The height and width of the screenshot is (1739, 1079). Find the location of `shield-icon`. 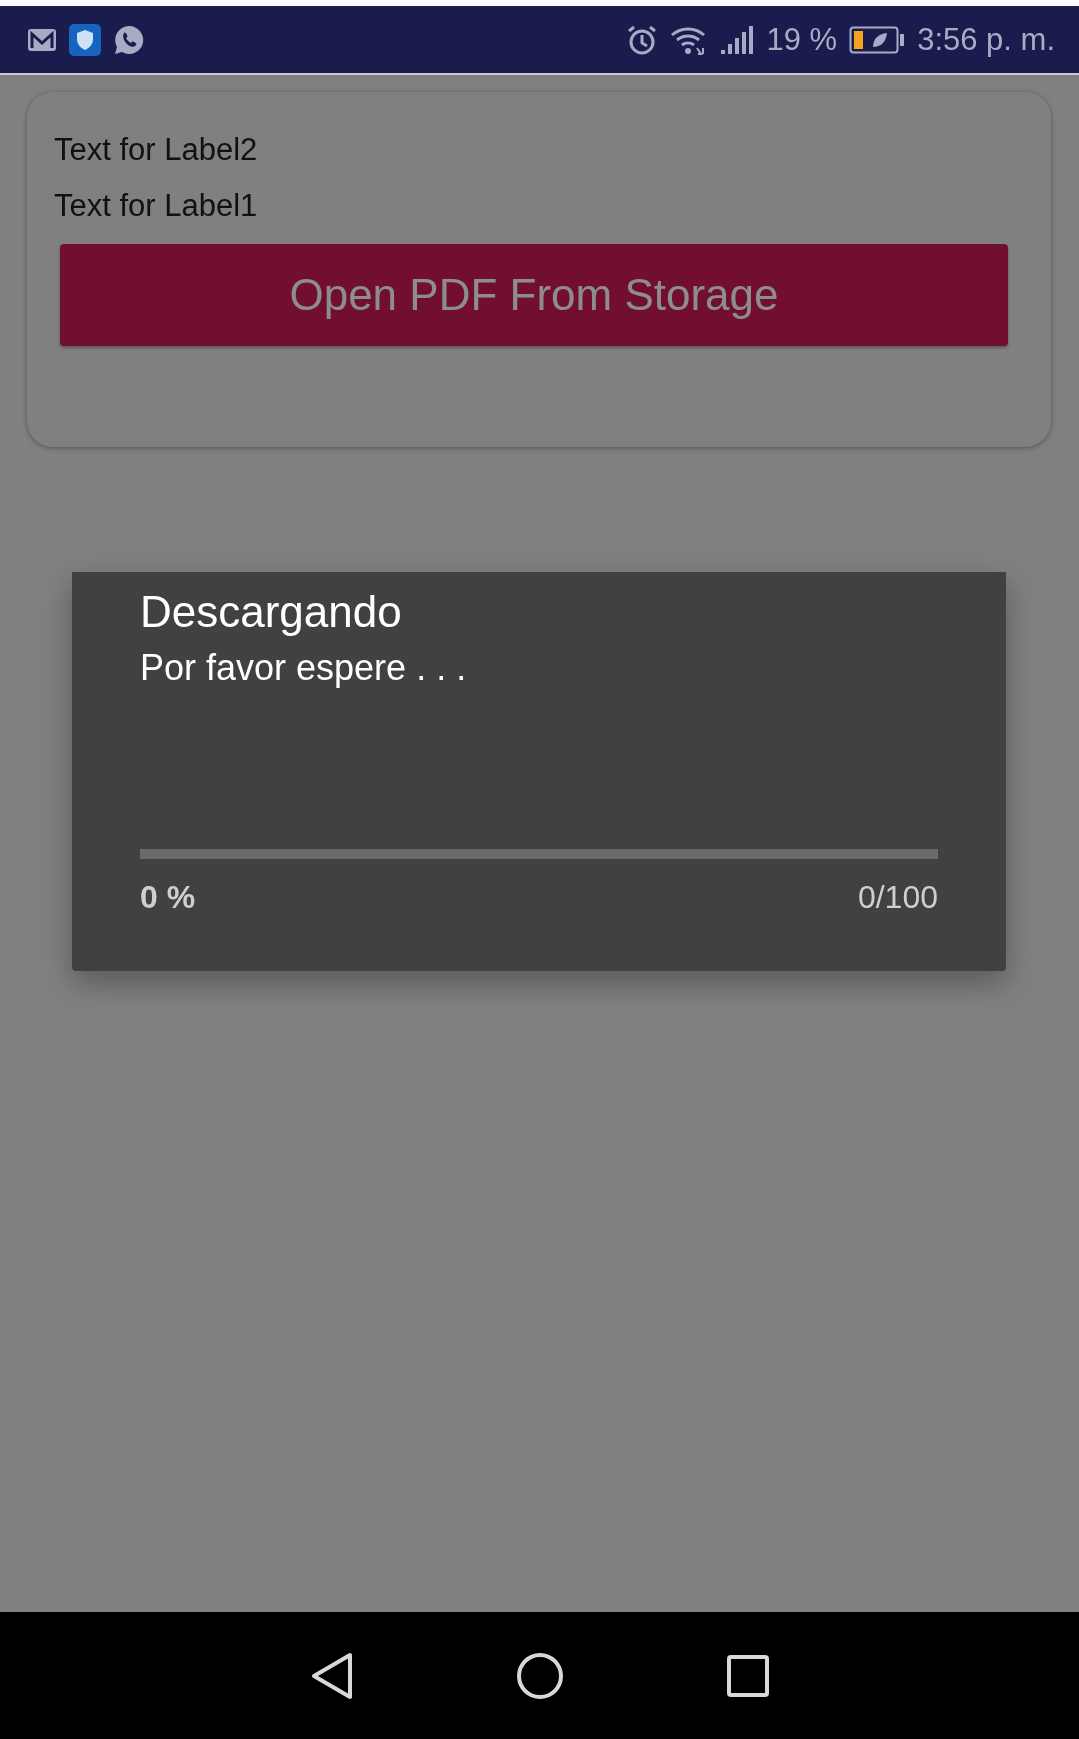

shield-icon is located at coordinates (85, 39).